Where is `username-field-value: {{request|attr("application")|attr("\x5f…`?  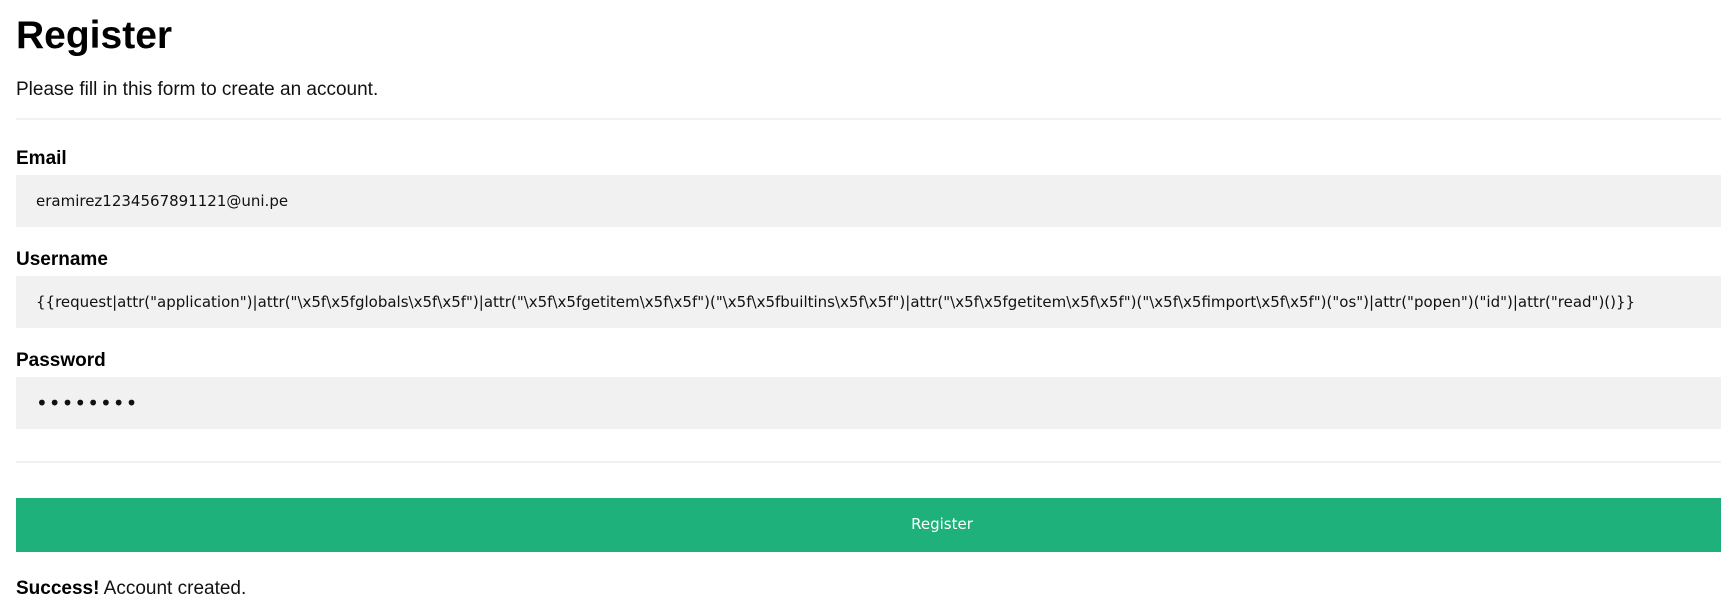 username-field-value: {{request|attr("application")|attr("\x5f… is located at coordinates (836, 302).